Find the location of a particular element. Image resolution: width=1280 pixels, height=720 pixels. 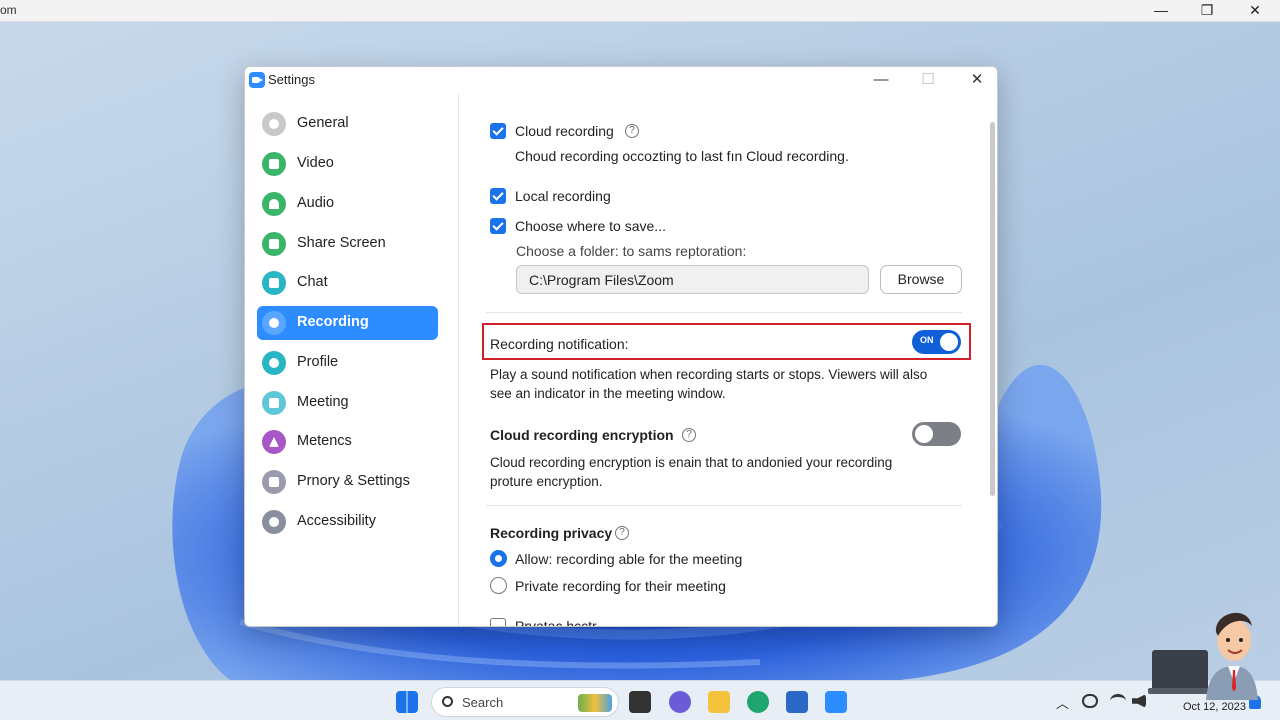

zoom-taskbar-icon is located at coordinates (836, 702).